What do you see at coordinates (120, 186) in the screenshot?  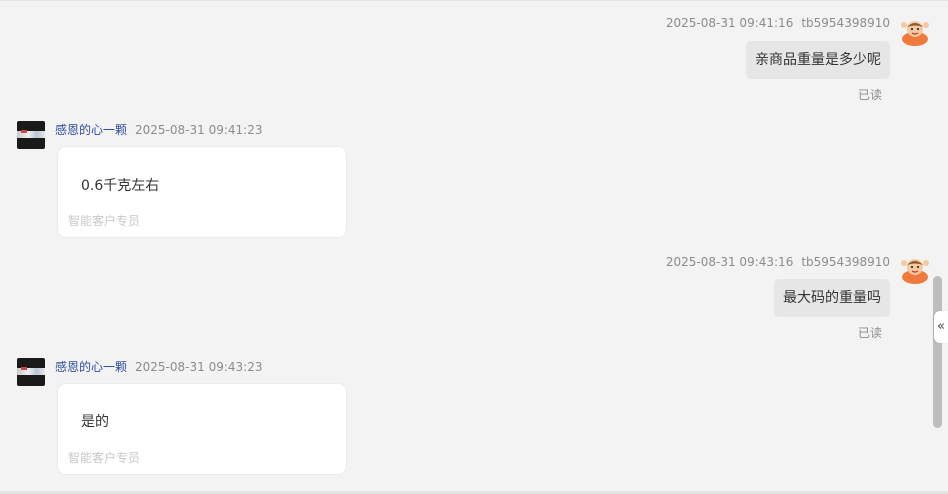 I see `received-message-text: 0.6千克左右` at bounding box center [120, 186].